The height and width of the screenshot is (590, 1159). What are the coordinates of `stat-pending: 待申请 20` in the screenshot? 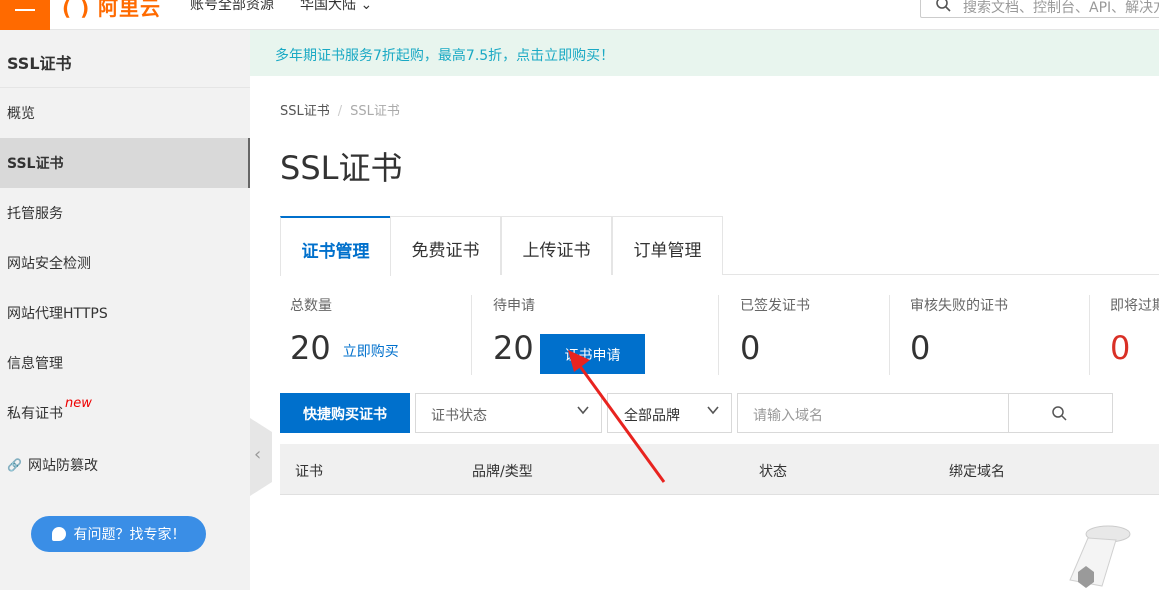 It's located at (514, 332).